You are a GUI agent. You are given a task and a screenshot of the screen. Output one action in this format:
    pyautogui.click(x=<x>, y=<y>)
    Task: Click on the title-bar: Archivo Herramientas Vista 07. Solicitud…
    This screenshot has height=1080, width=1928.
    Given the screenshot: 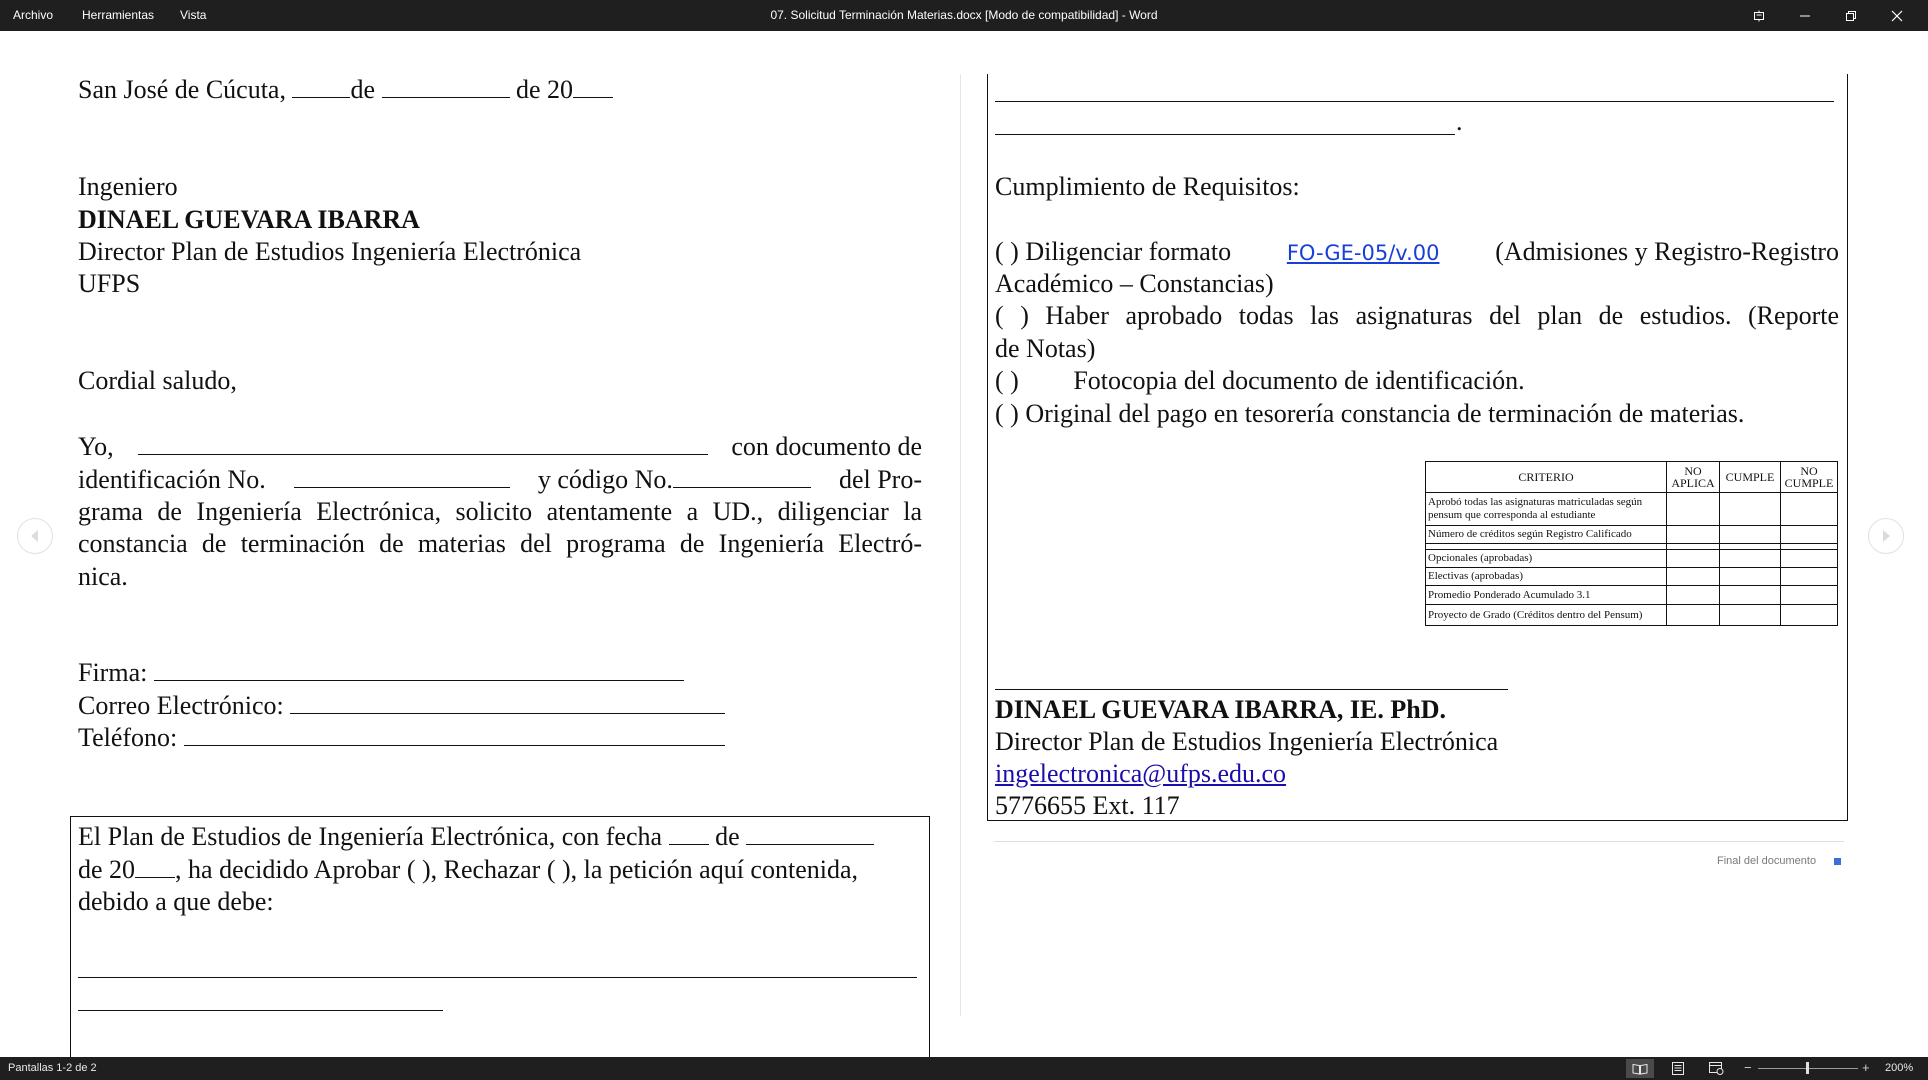 What is the action you would take?
    pyautogui.click(x=964, y=15)
    